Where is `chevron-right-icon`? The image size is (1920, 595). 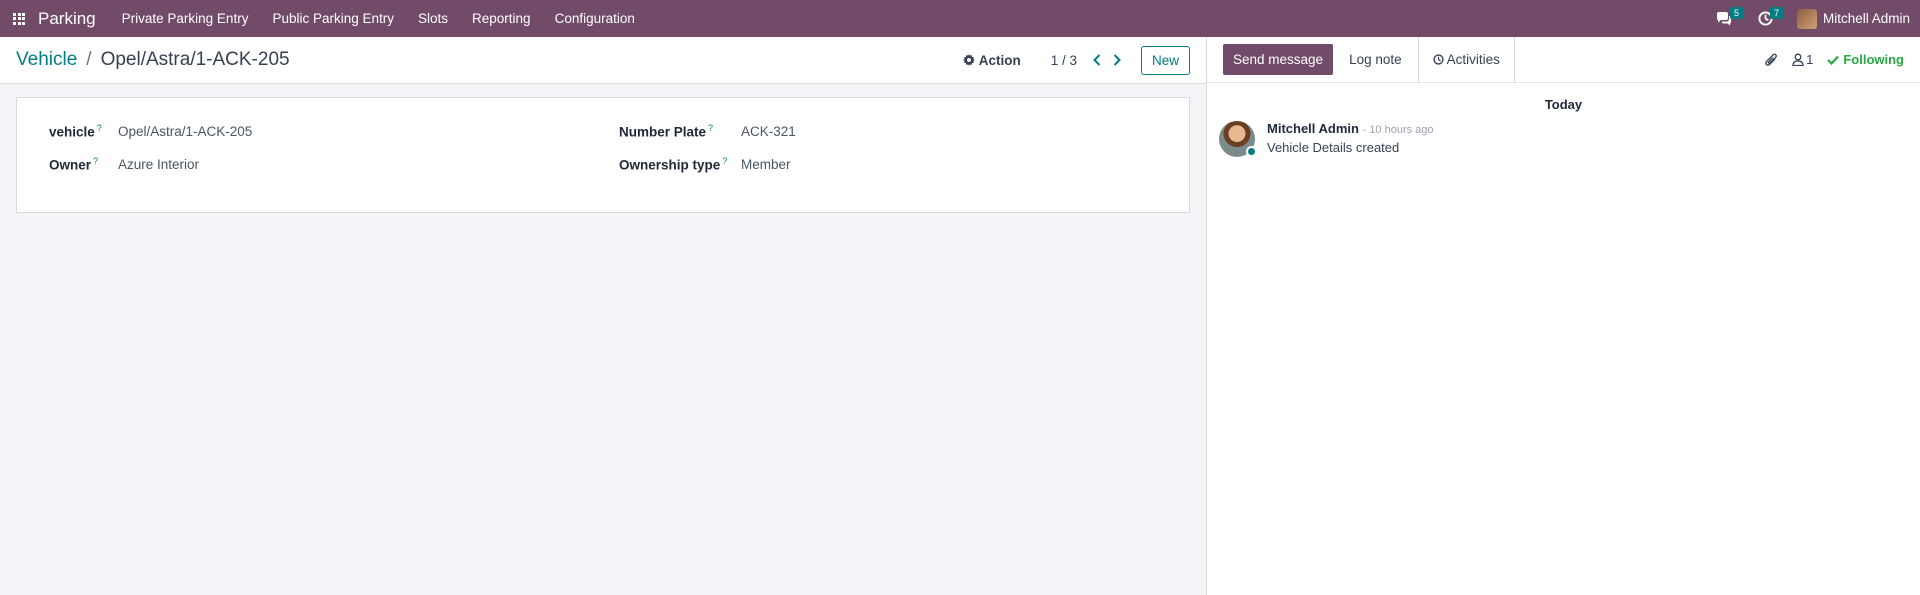
chevron-right-icon is located at coordinates (1117, 60).